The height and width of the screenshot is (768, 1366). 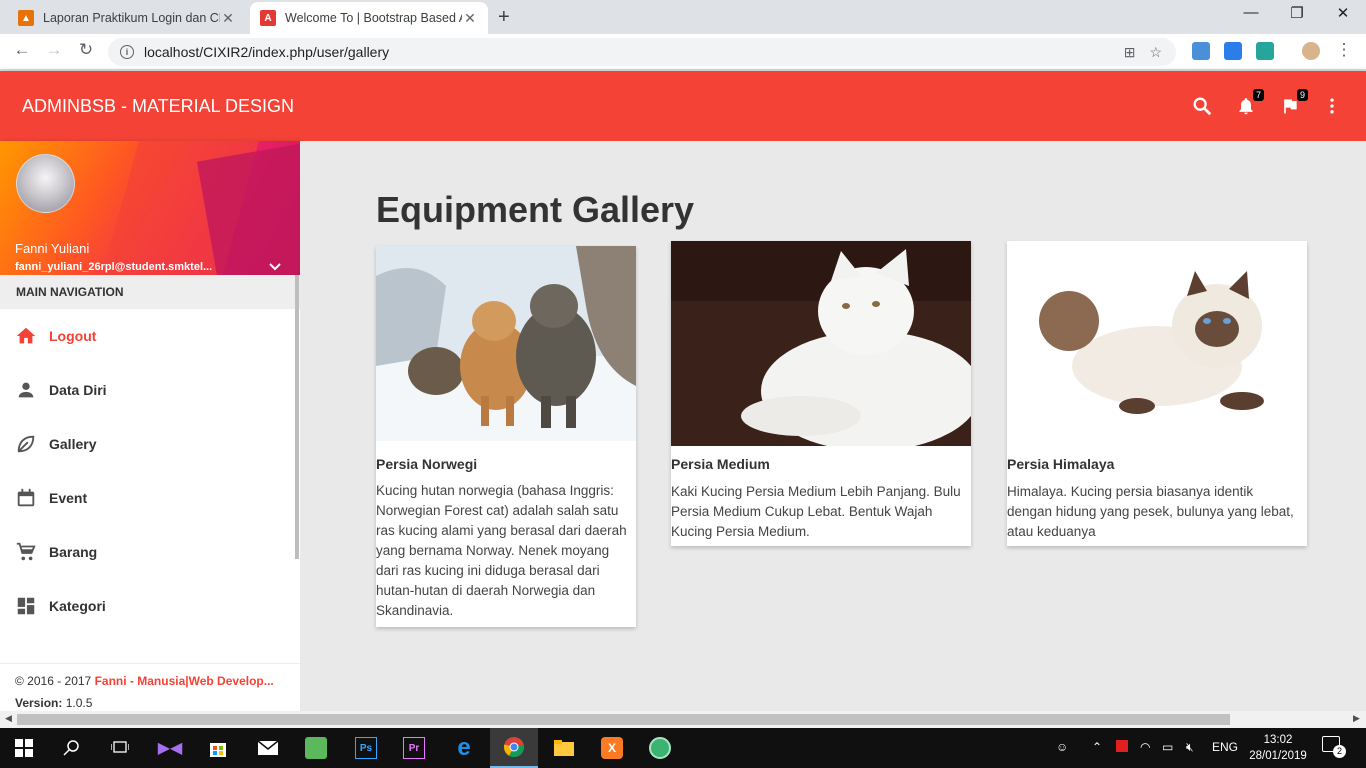 What do you see at coordinates (427, 464) in the screenshot?
I see `card-title: Persia Norwegi` at bounding box center [427, 464].